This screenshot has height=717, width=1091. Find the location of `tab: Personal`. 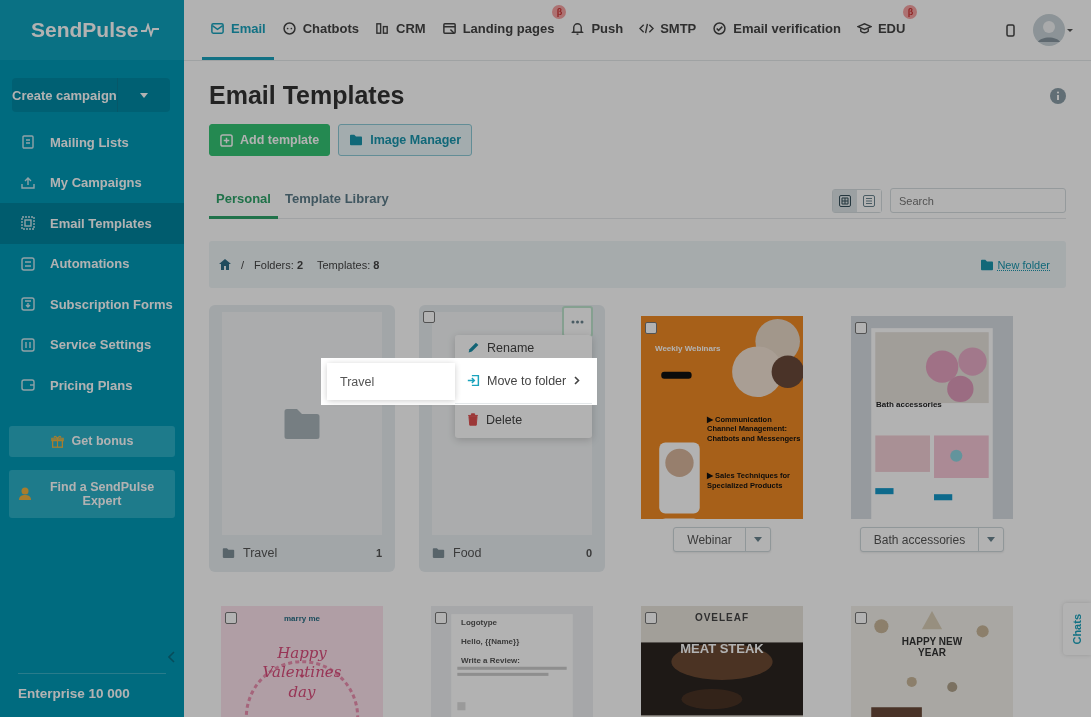

tab: Personal is located at coordinates (243, 205).